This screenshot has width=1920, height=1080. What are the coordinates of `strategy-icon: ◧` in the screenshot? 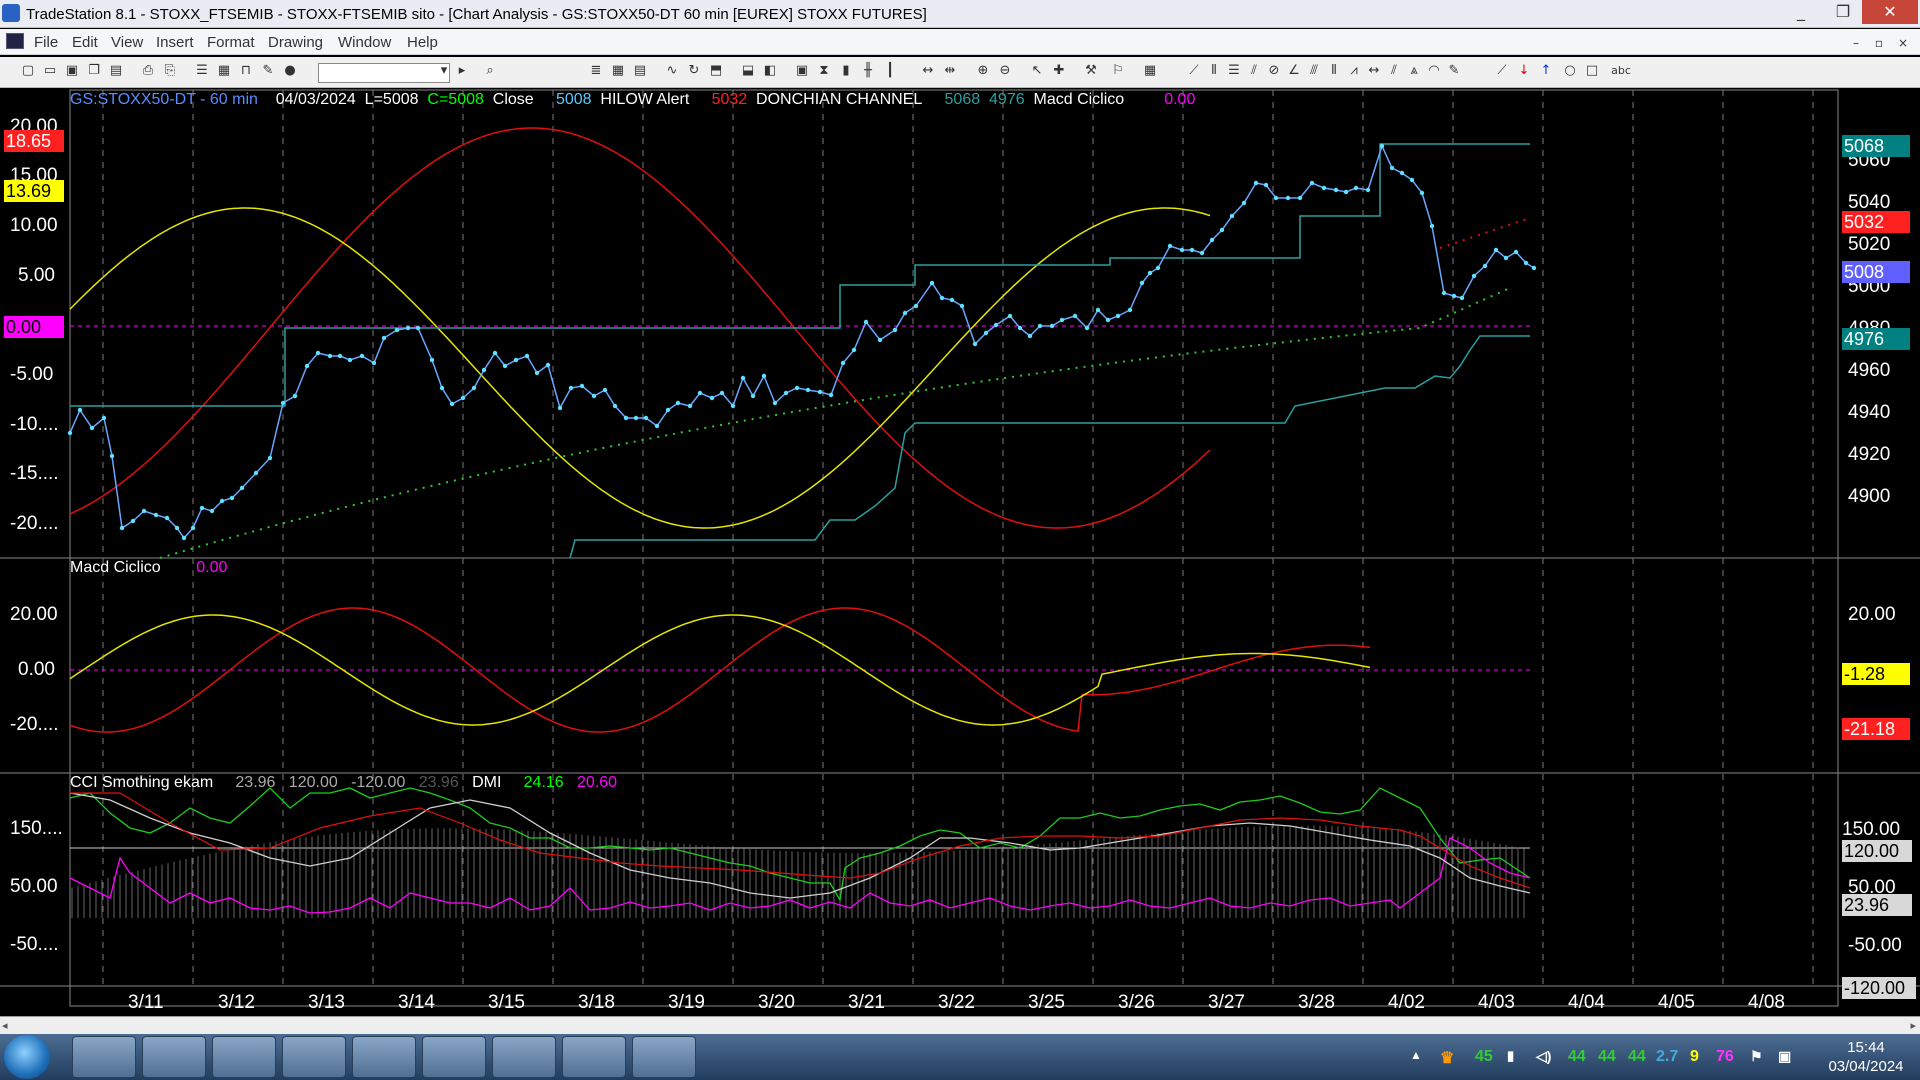 It's located at (770, 71).